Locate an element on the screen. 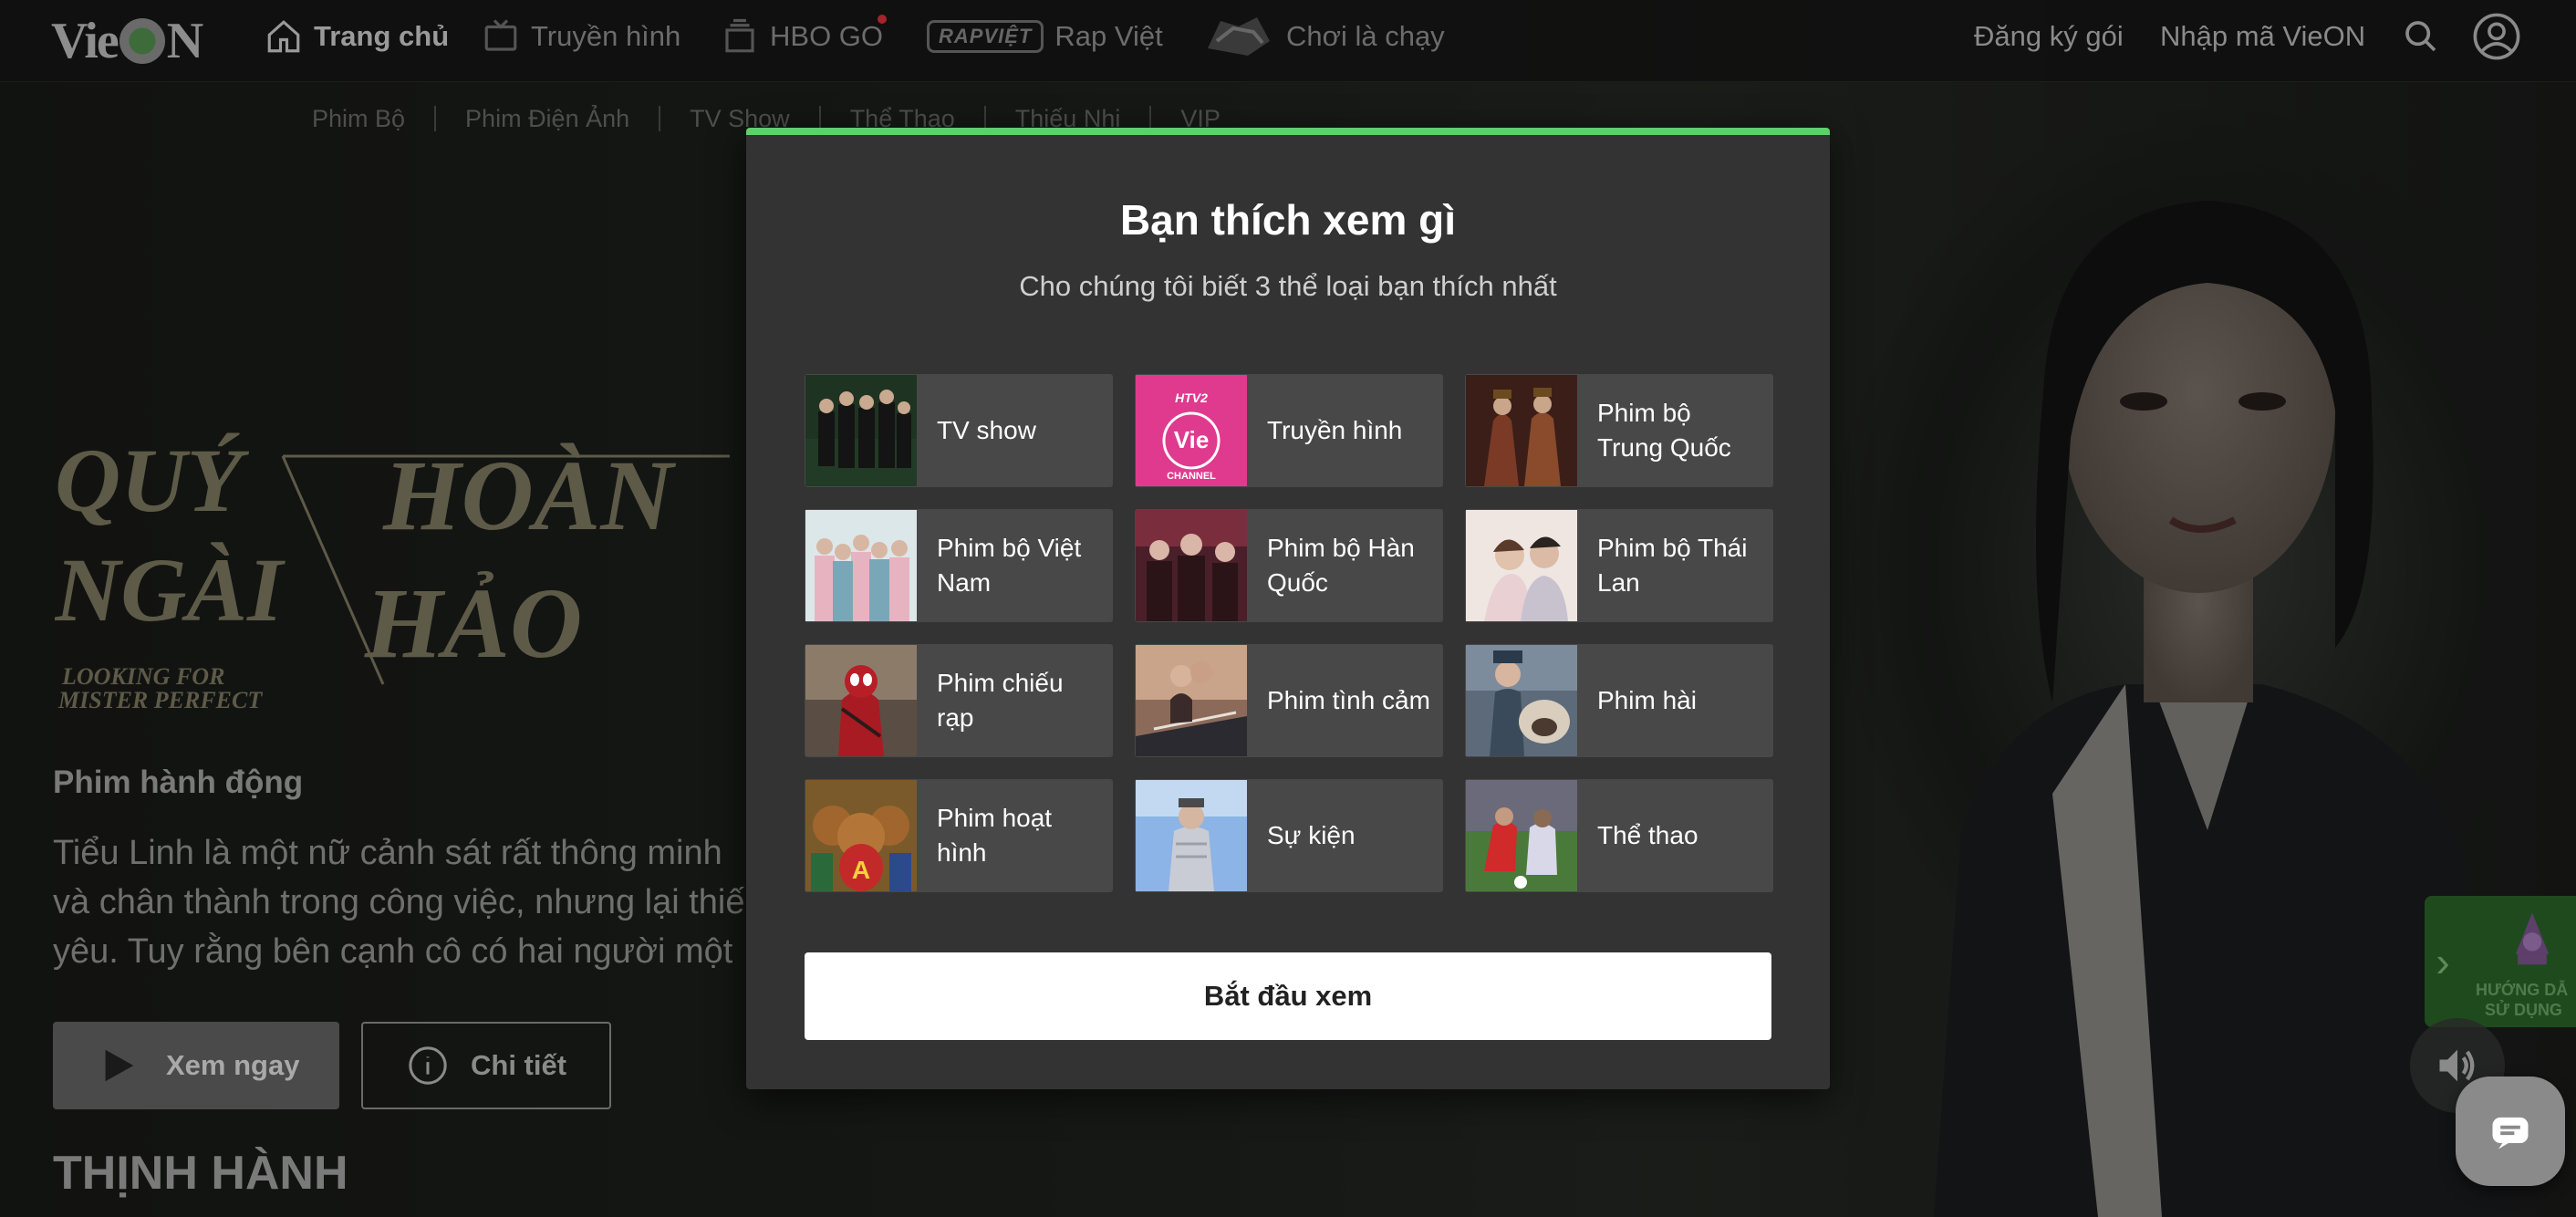  search-button is located at coordinates (2421, 36).